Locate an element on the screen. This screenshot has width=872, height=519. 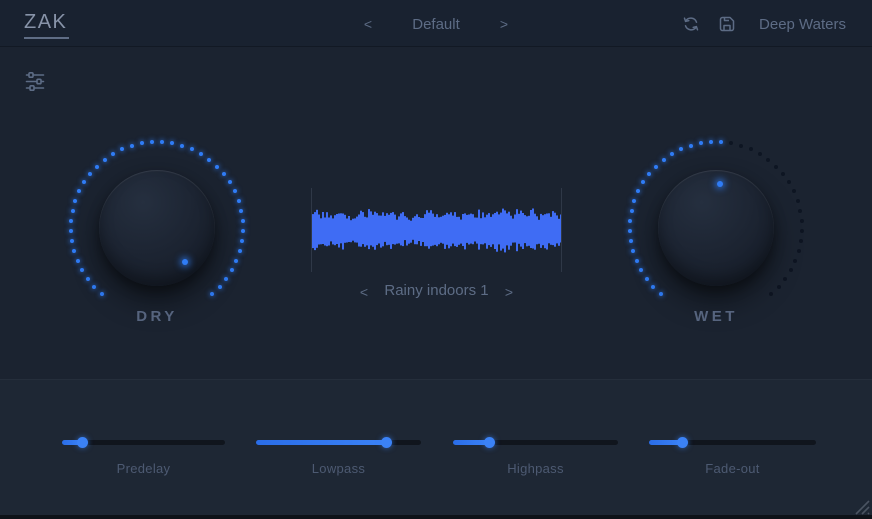
save-icon is located at coordinates (727, 24).